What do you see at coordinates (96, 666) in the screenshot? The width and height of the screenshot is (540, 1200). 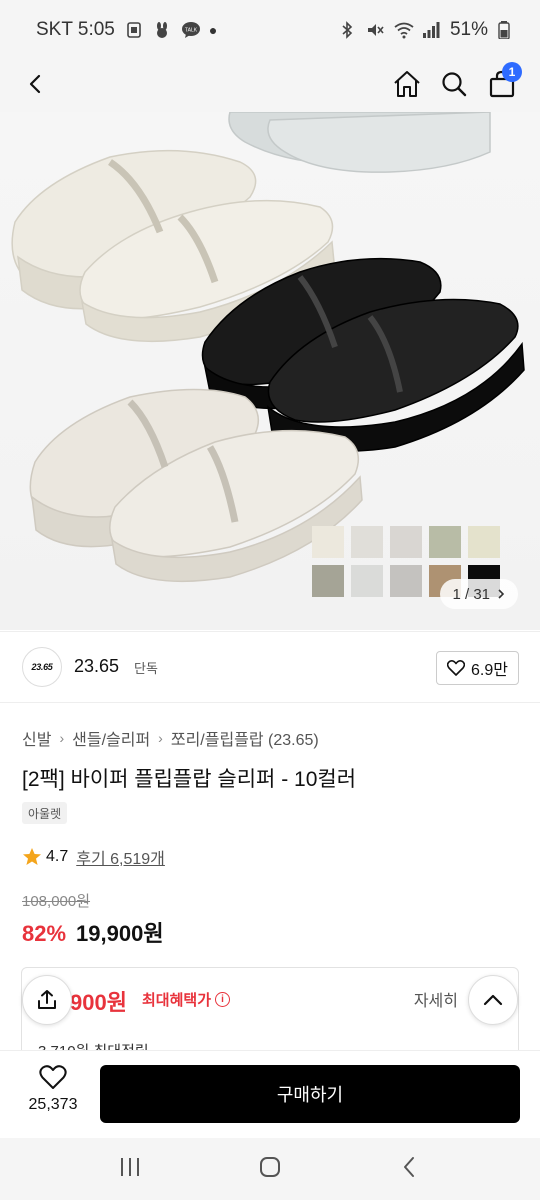 I see `brand-name: 23.65` at bounding box center [96, 666].